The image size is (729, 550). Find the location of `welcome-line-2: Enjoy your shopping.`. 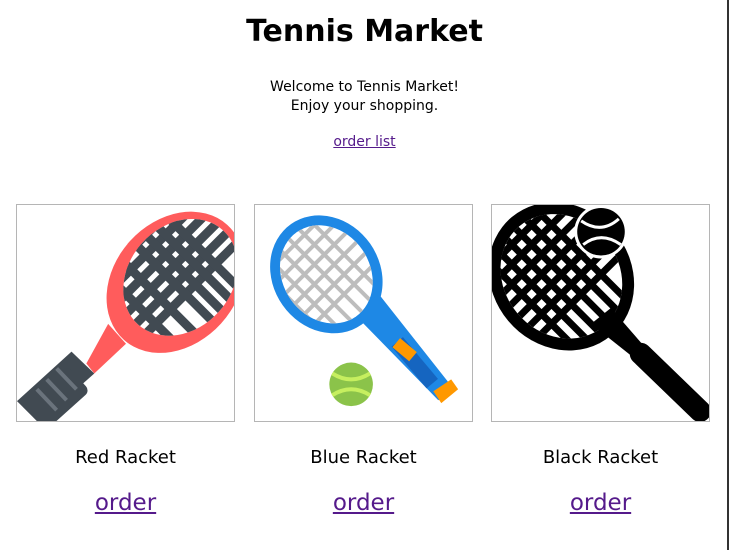

welcome-line-2: Enjoy your shopping. is located at coordinates (364, 106).